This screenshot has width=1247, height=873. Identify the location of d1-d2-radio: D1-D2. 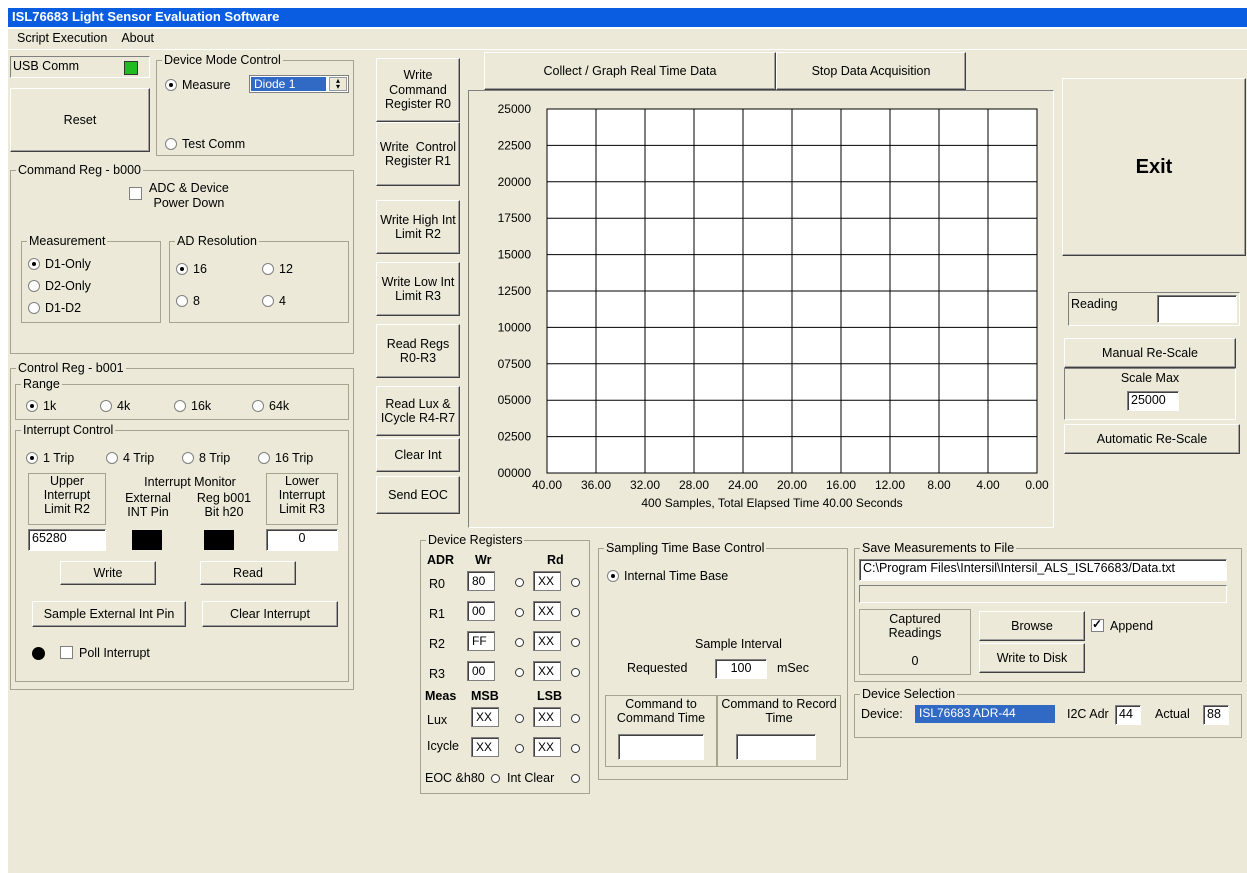
(54, 308).